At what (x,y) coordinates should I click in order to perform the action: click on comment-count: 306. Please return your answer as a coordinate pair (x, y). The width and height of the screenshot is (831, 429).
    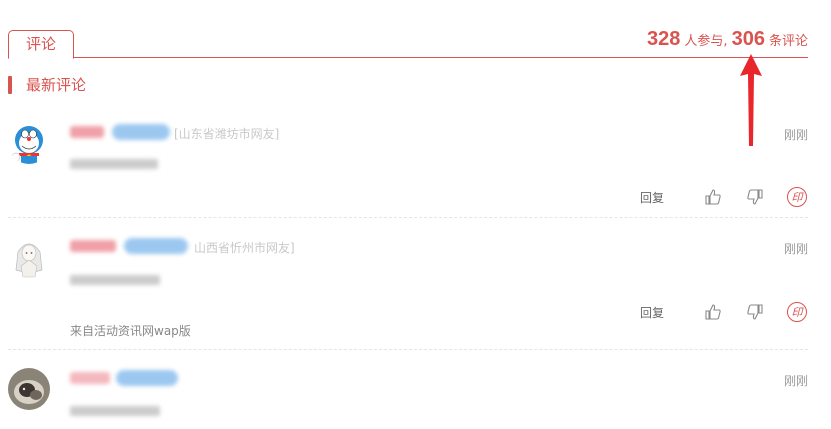
    Looking at the image, I should click on (748, 39).